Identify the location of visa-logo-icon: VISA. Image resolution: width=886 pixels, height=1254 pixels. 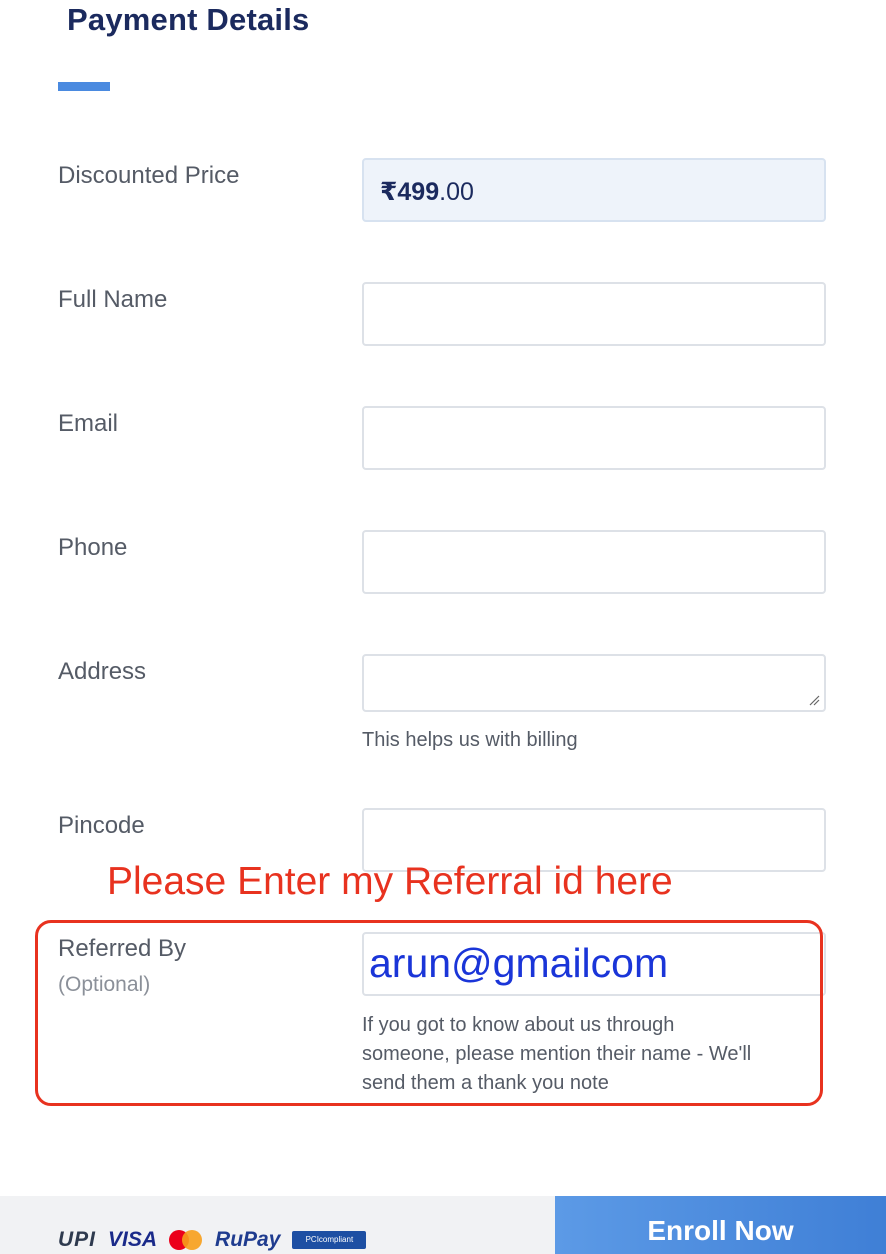
(133, 1239).